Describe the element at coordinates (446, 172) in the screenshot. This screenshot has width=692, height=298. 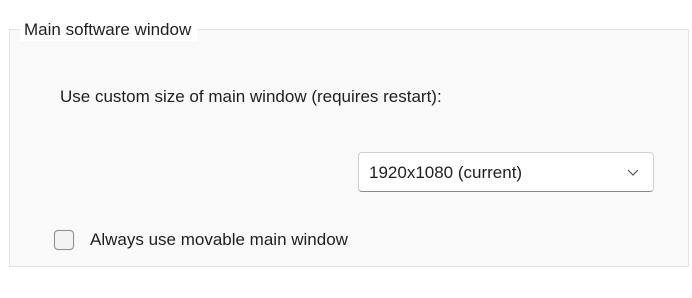
I see `window-size-selected-value: 1920x1080 (current)` at that location.